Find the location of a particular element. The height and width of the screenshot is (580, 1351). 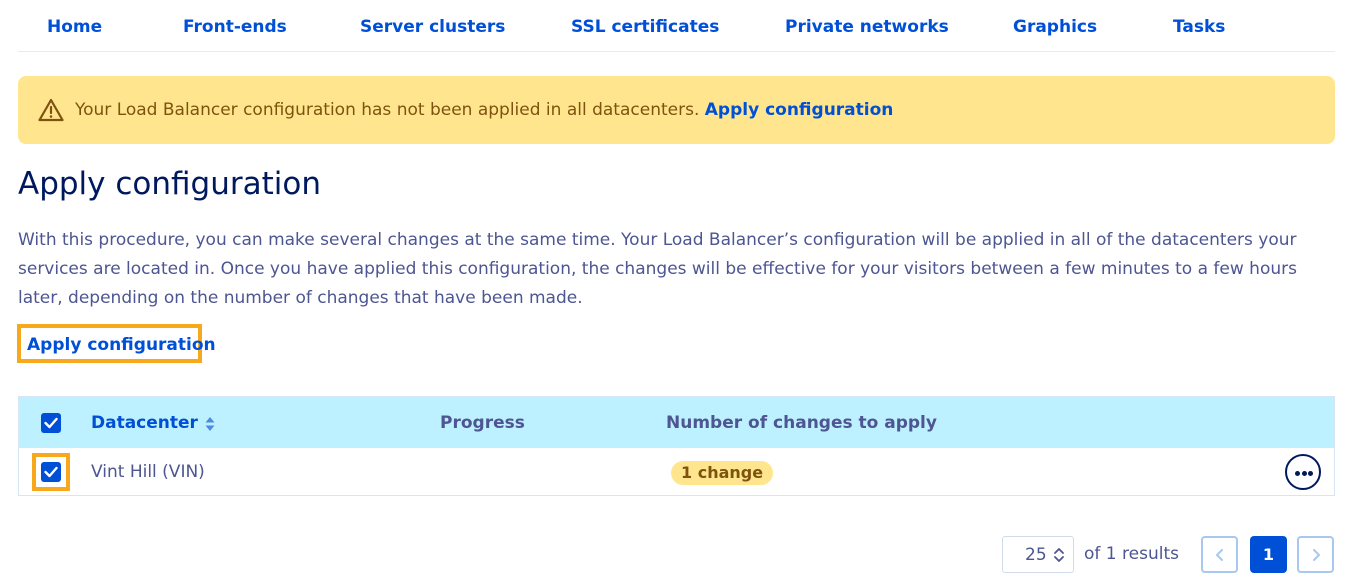

chevron-left-icon is located at coordinates (1219, 555).